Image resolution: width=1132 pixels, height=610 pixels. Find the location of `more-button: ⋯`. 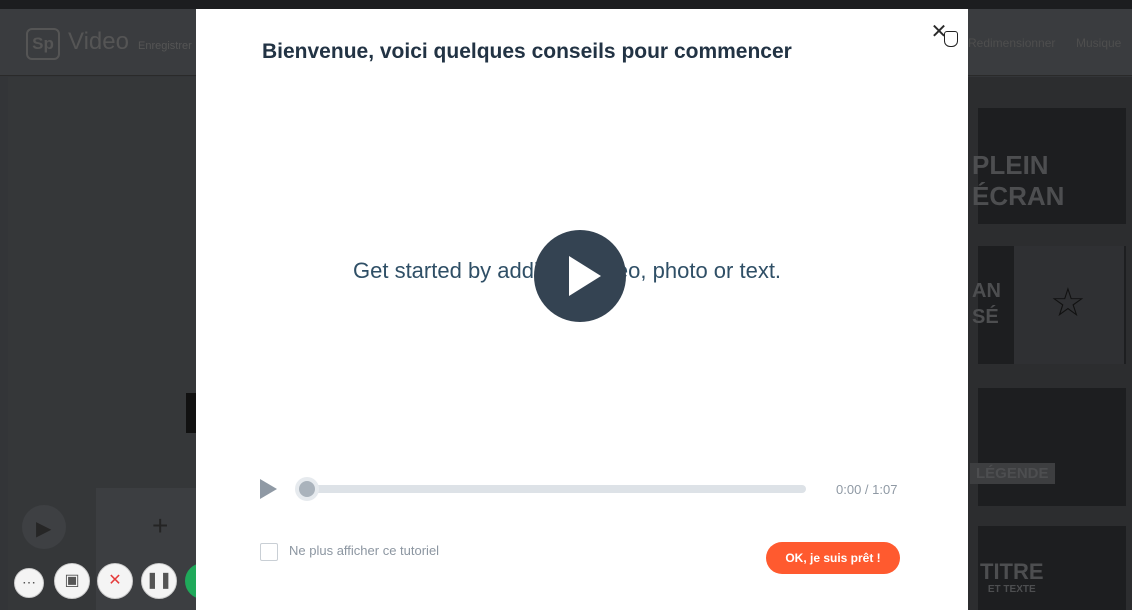

more-button: ⋯ is located at coordinates (29, 583).